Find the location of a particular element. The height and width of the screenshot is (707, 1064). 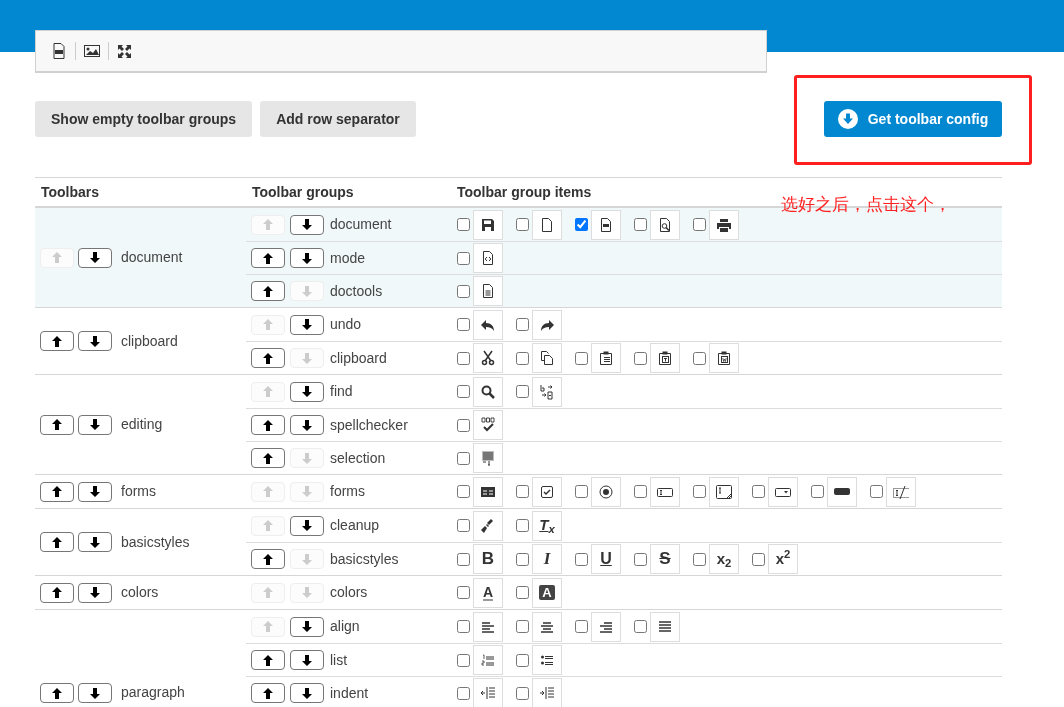

maximize-icon is located at coordinates (124, 51).